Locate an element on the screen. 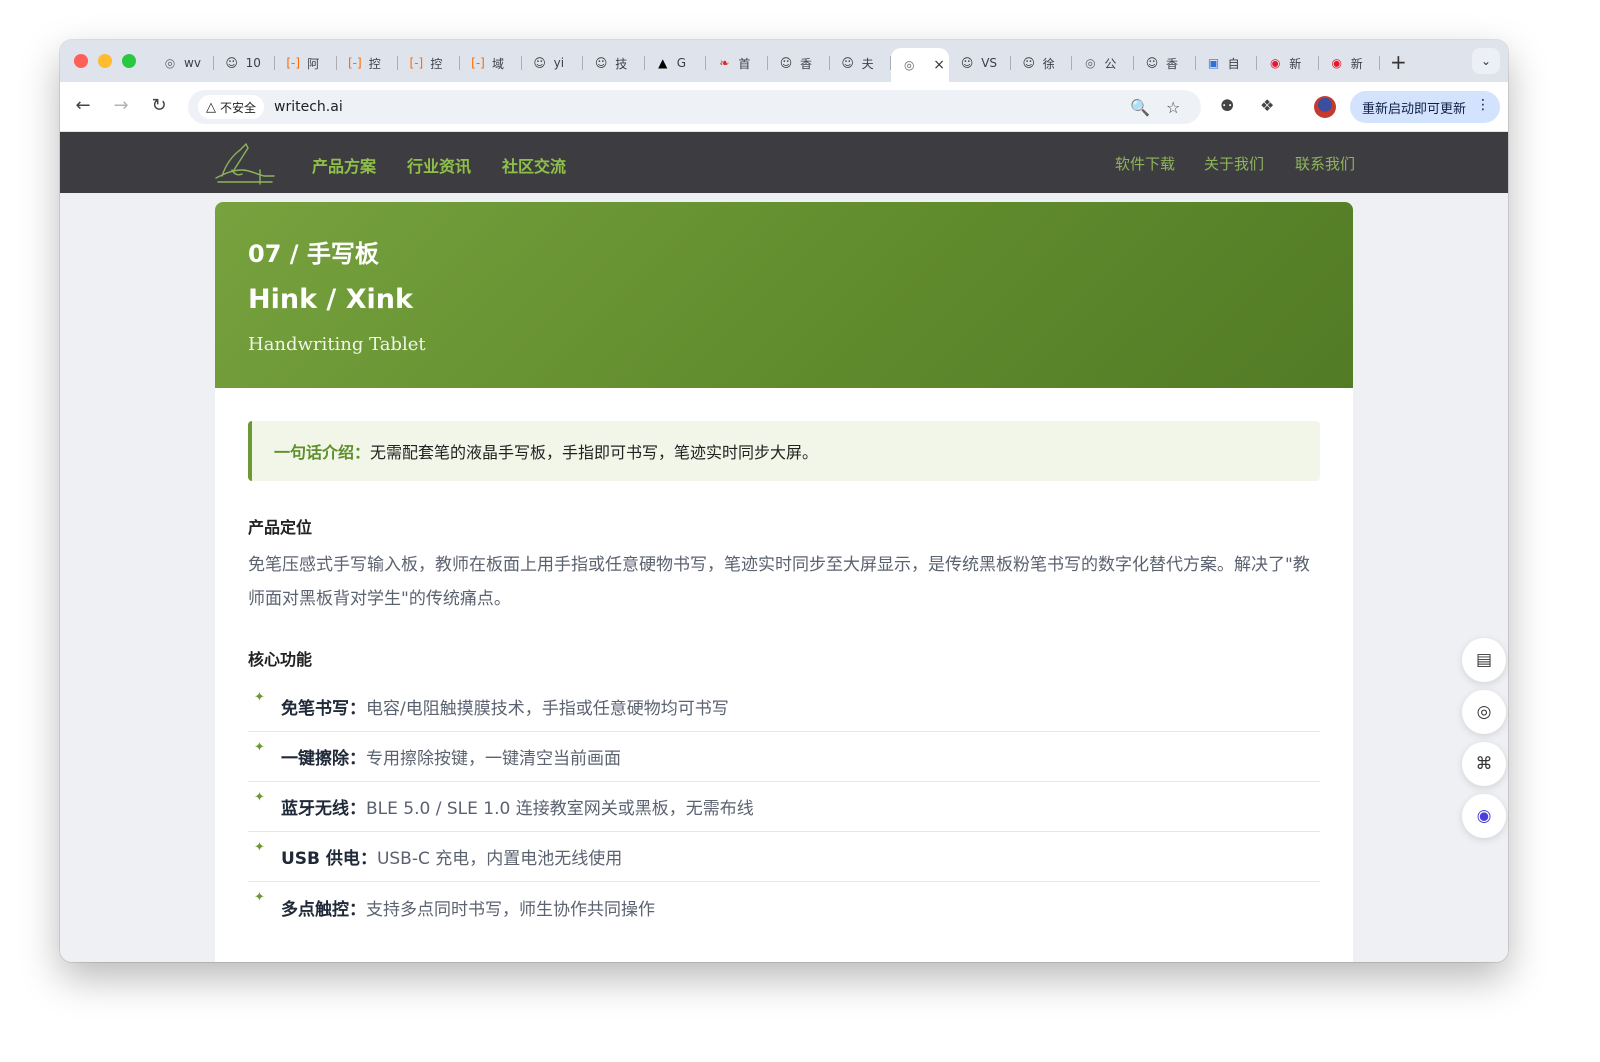 This screenshot has height=1062, width=1600. zoom-window-button is located at coordinates (129, 61).